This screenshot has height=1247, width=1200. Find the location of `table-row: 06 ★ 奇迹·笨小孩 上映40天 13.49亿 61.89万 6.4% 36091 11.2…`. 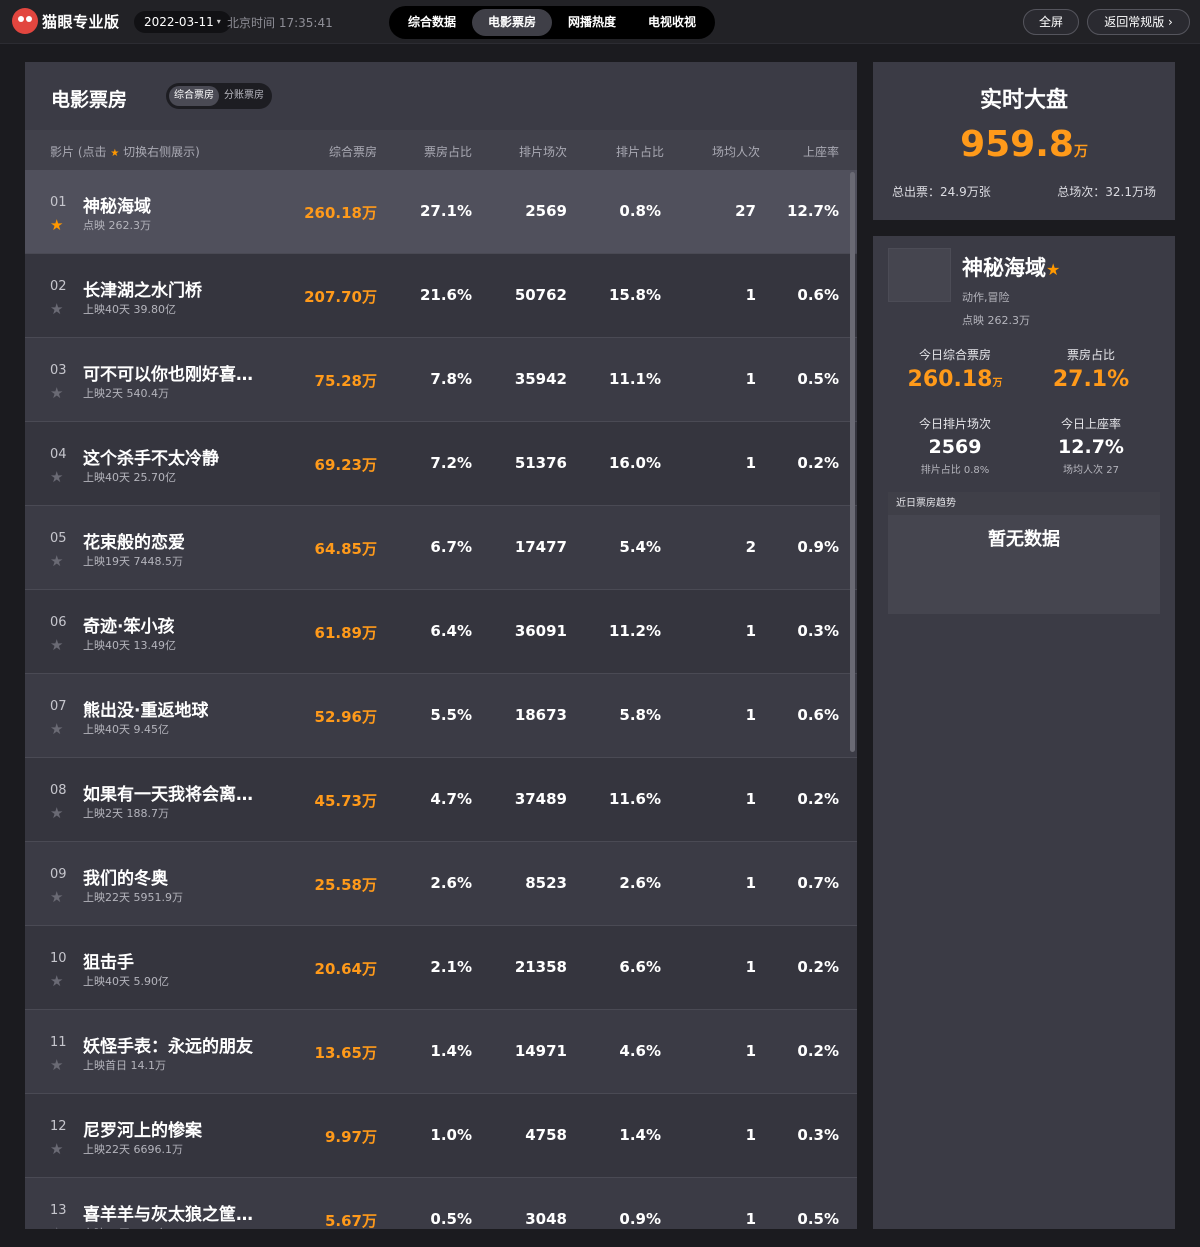

table-row: 06 ★ 奇迹·笨小孩 上映40天 13.49亿 61.89万 6.4% 36091 11.2… is located at coordinates (441, 632).